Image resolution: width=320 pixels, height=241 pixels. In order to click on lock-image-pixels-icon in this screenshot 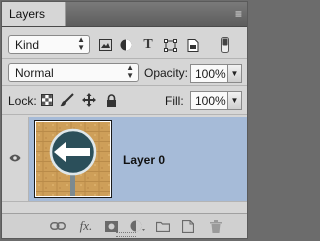, I will do `click(67, 100)`.